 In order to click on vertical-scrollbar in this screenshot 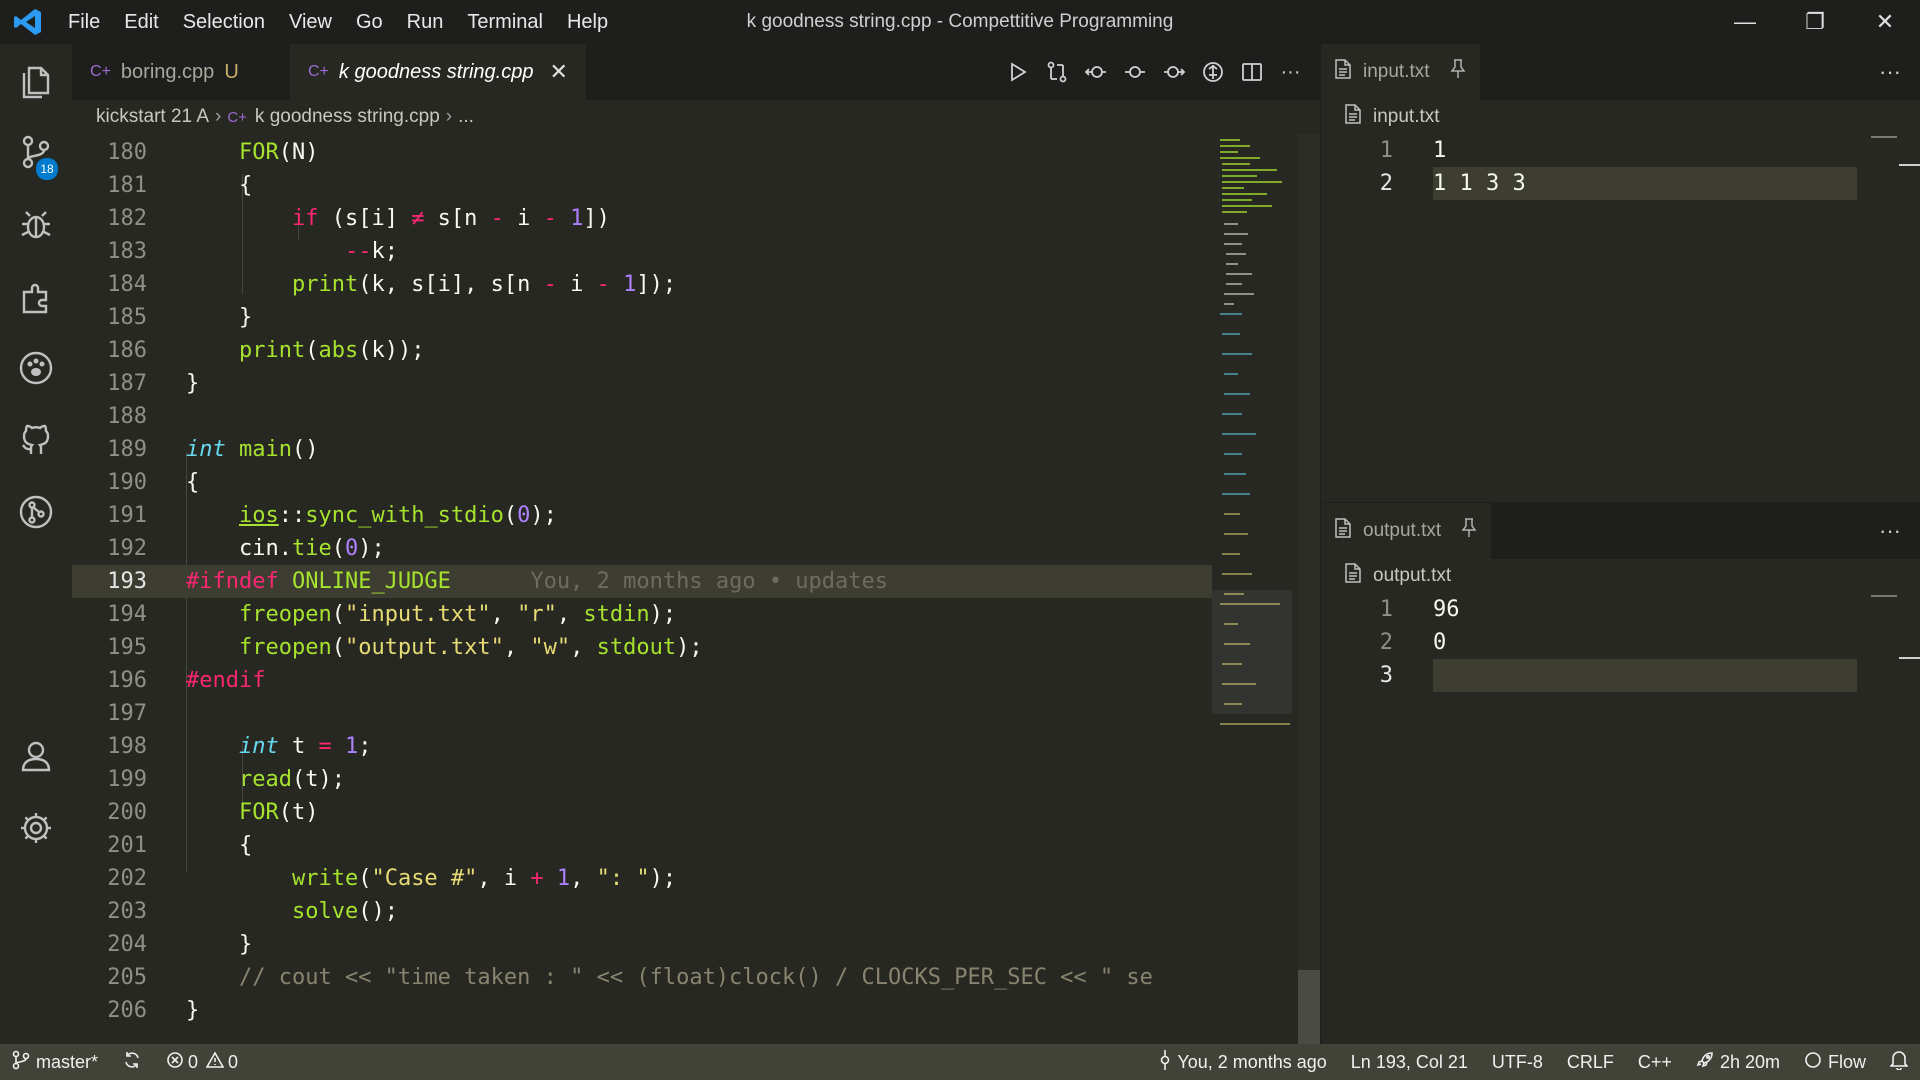, I will do `click(1309, 600)`.